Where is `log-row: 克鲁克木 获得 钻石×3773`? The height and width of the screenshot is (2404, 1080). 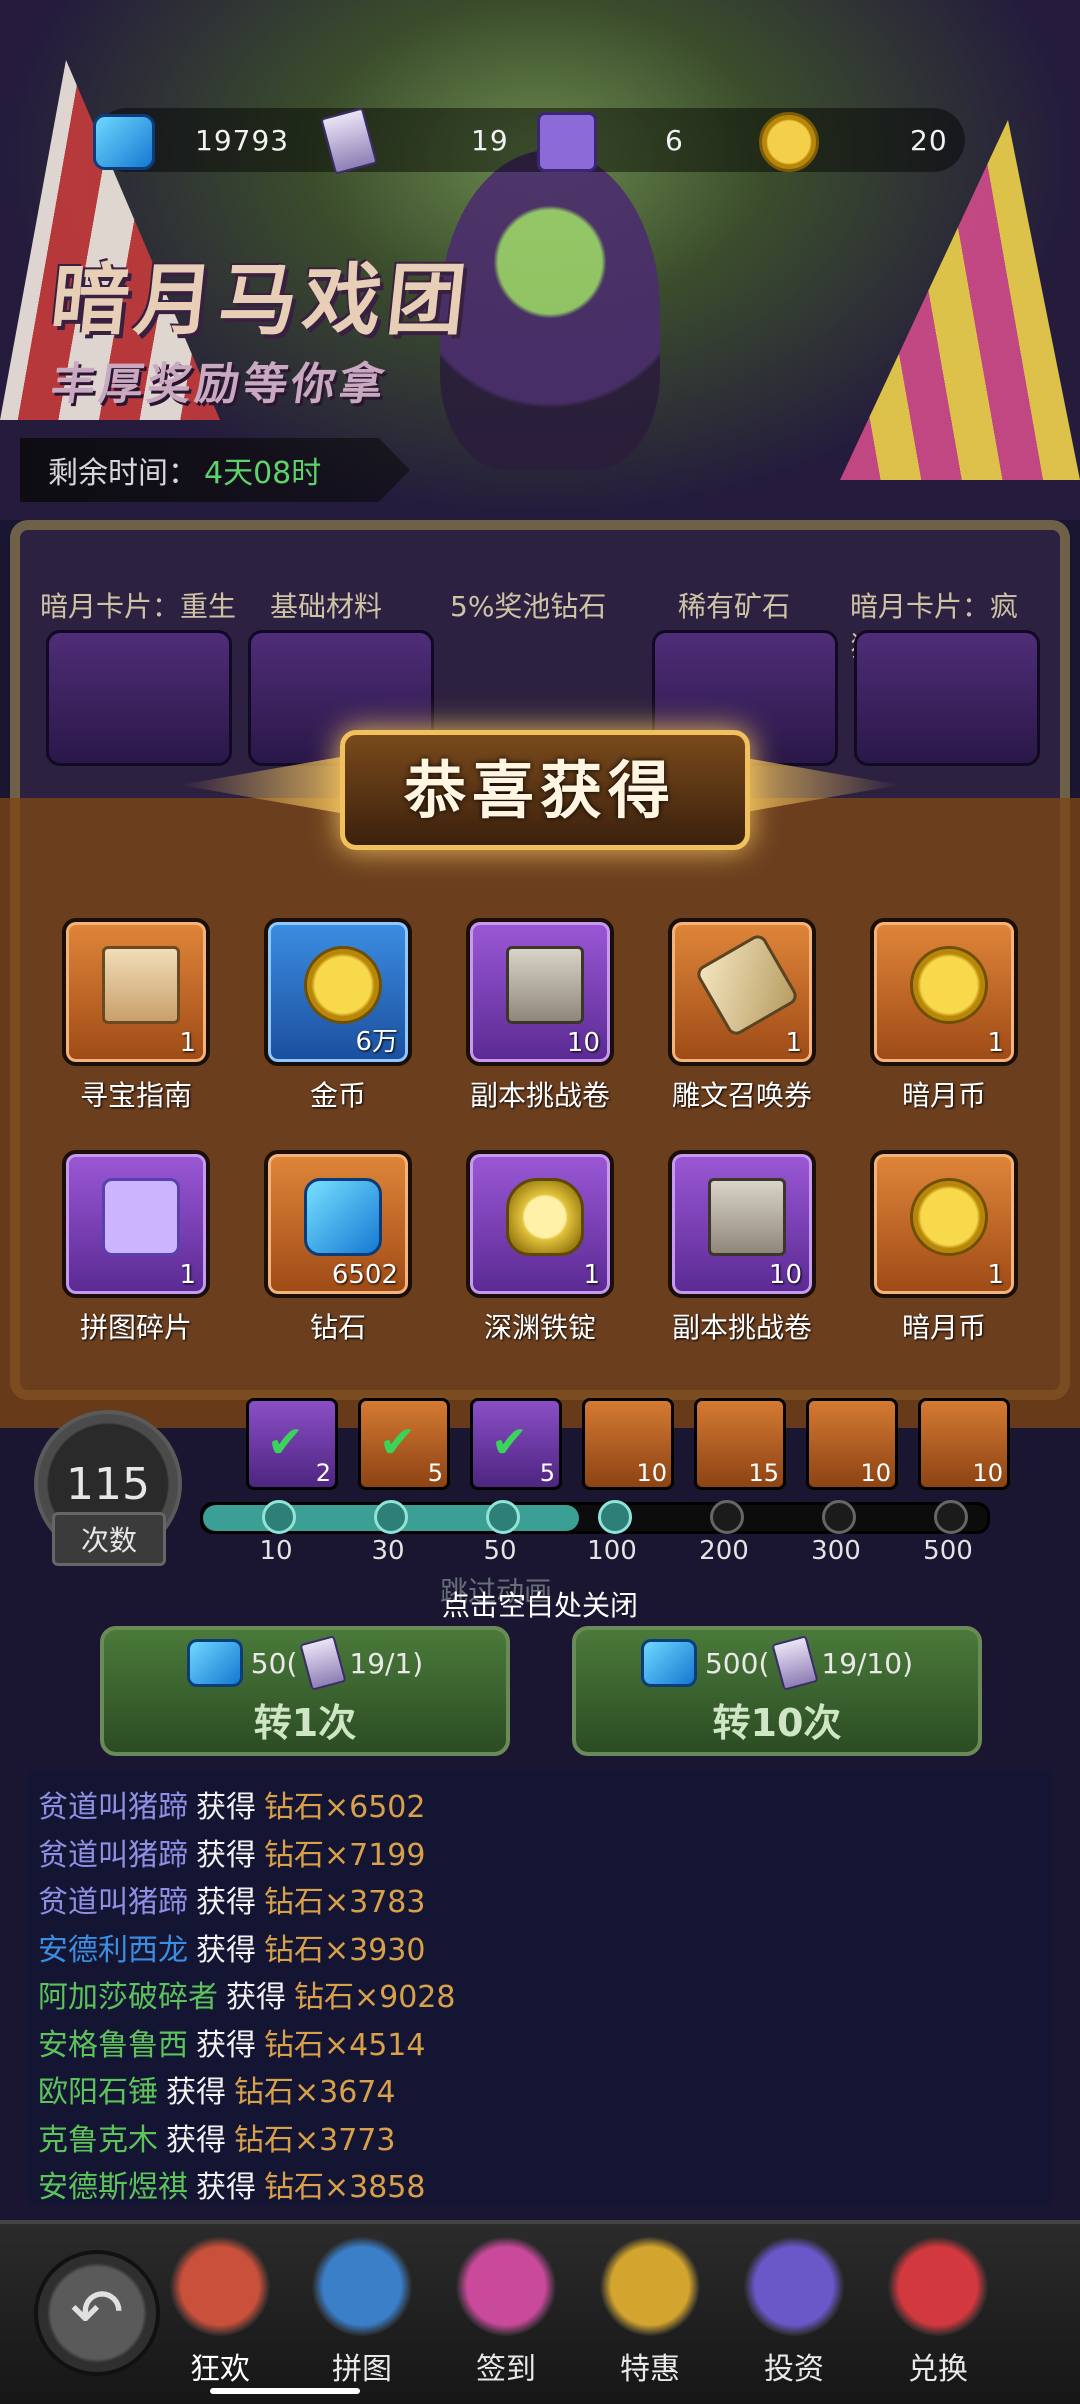
log-row: 克鲁克木 获得 钻石×3773 is located at coordinates (216, 2137).